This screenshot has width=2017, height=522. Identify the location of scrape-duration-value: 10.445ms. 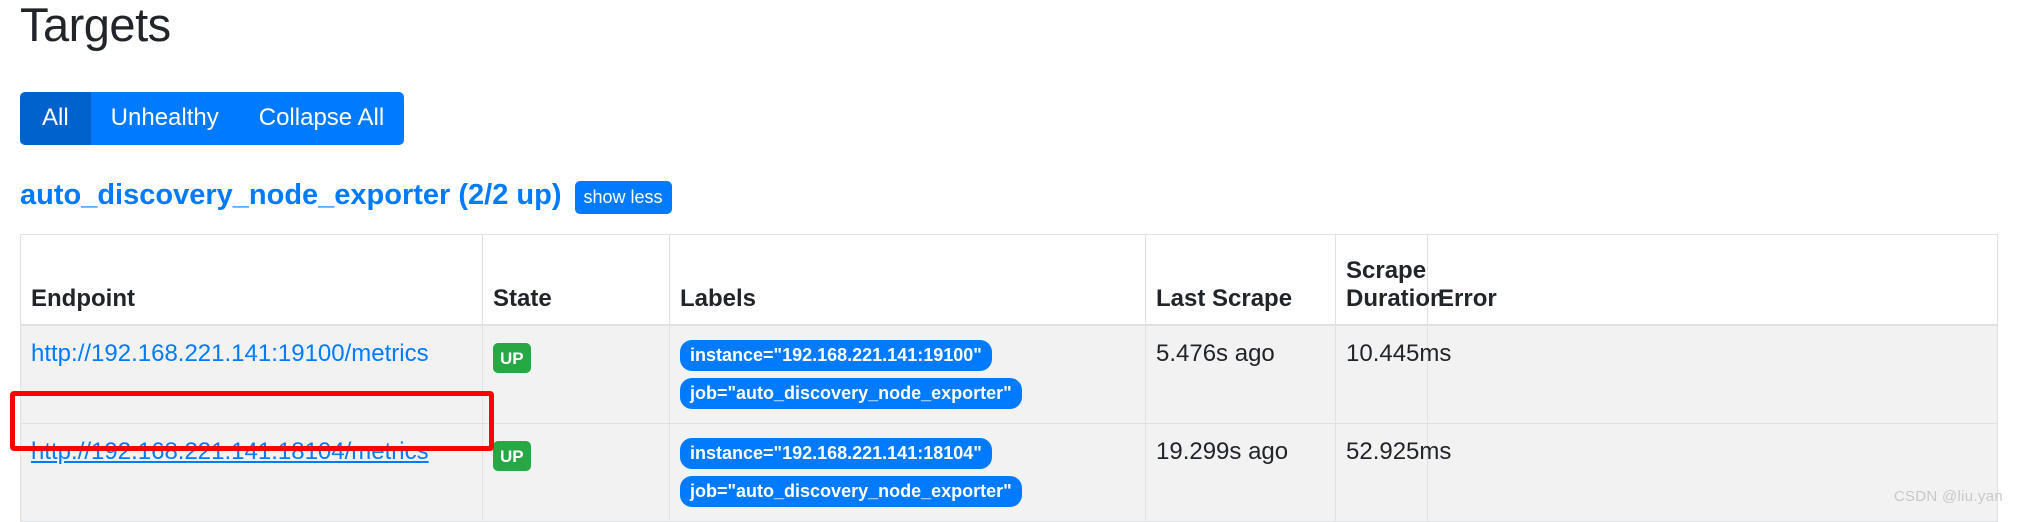
(1399, 354).